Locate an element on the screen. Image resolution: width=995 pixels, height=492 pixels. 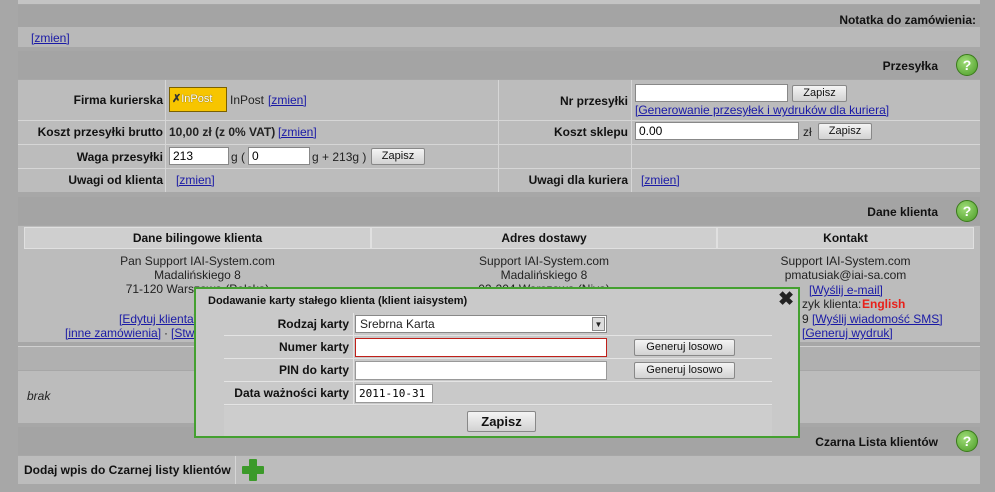
close-icon: ✖ is located at coordinates (786, 300).